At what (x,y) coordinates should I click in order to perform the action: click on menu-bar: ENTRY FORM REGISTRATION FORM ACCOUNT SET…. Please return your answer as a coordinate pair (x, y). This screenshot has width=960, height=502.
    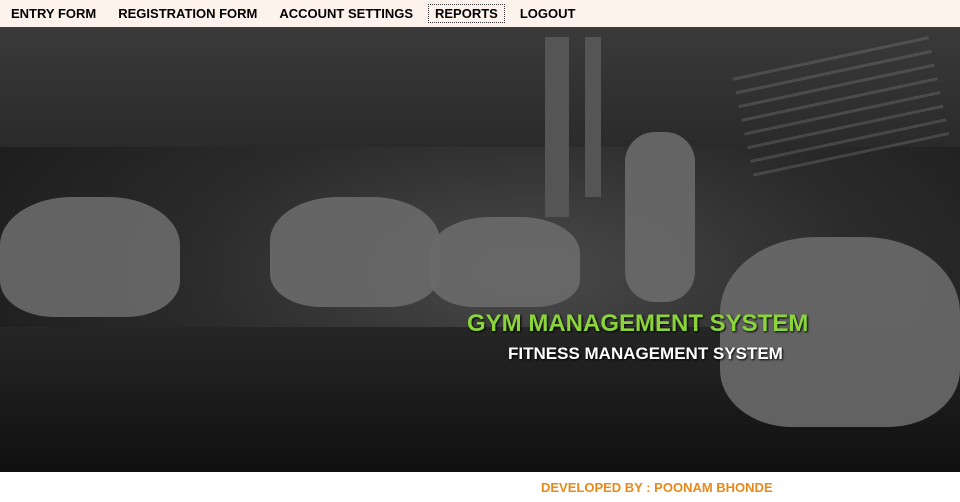
    Looking at the image, I should click on (480, 14).